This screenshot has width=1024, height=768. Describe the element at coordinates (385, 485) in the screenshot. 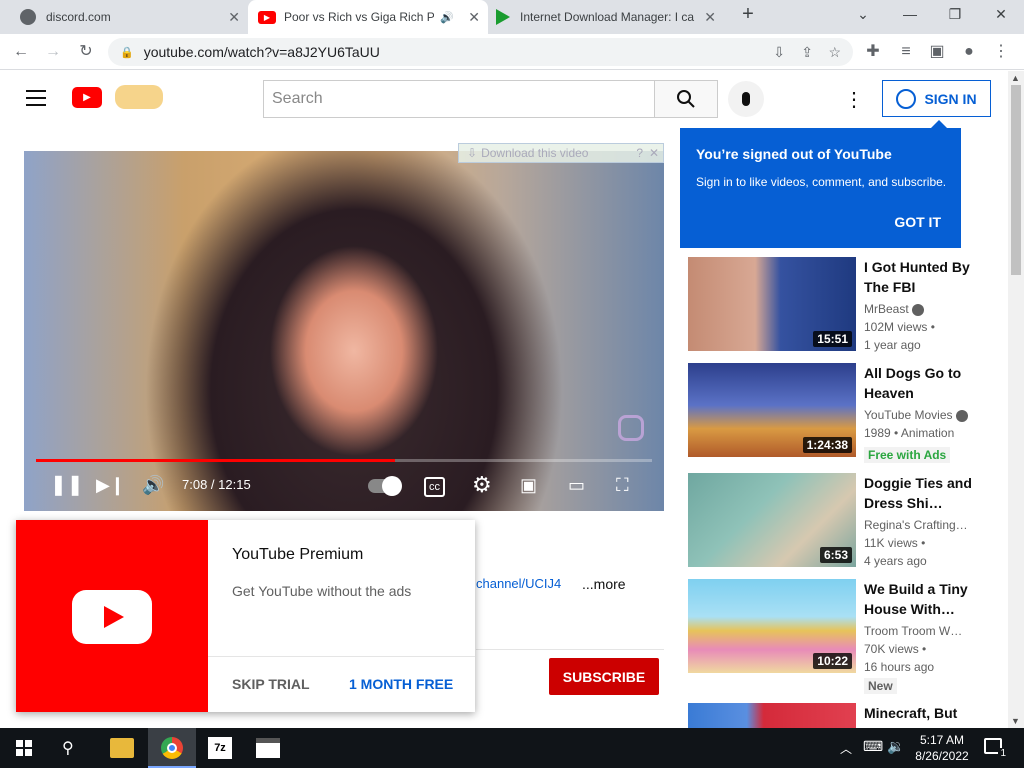

I see `autoplay-toggle-icon` at that location.